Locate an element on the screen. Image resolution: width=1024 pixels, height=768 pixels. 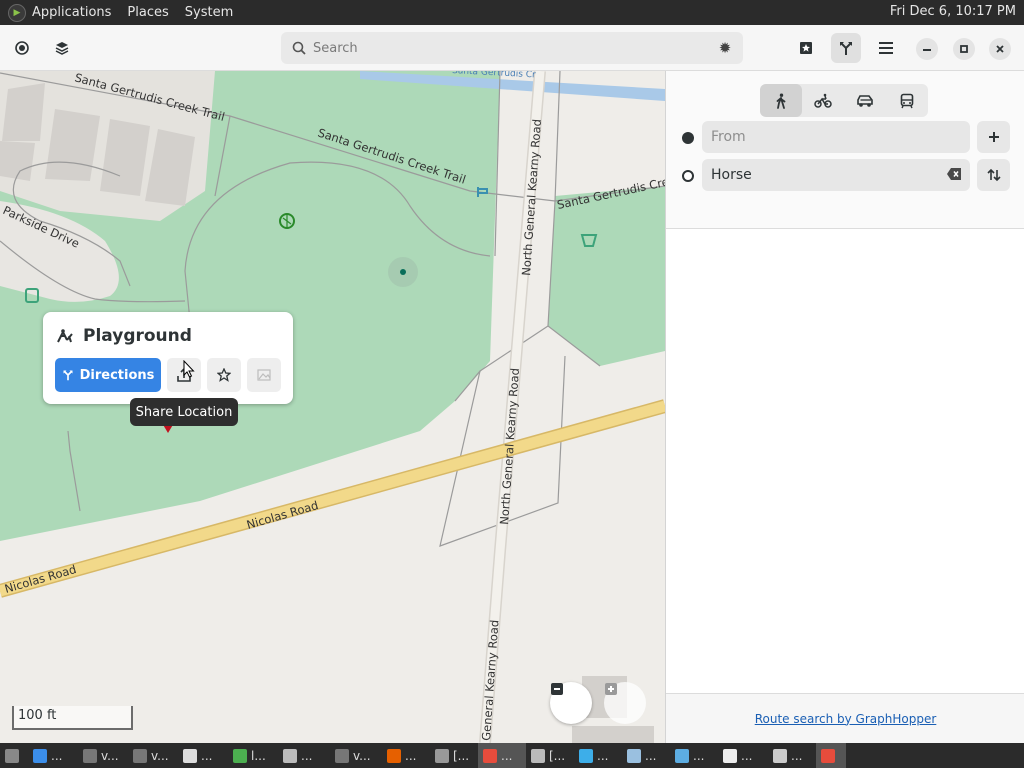
plus-icon is located at coordinates (993, 137).